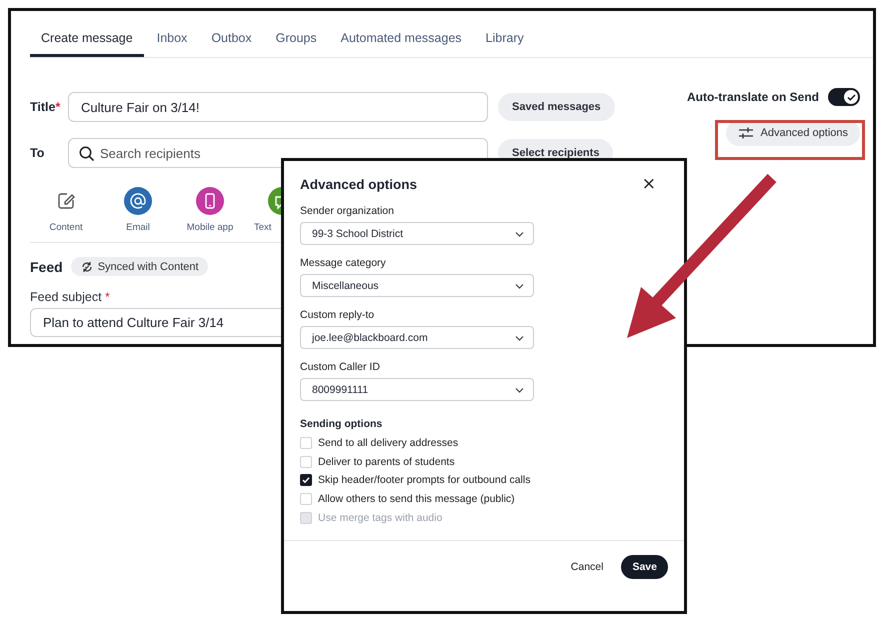 This screenshot has height=623, width=885. I want to click on checkbox-label: Deliver to parents of students, so click(386, 462).